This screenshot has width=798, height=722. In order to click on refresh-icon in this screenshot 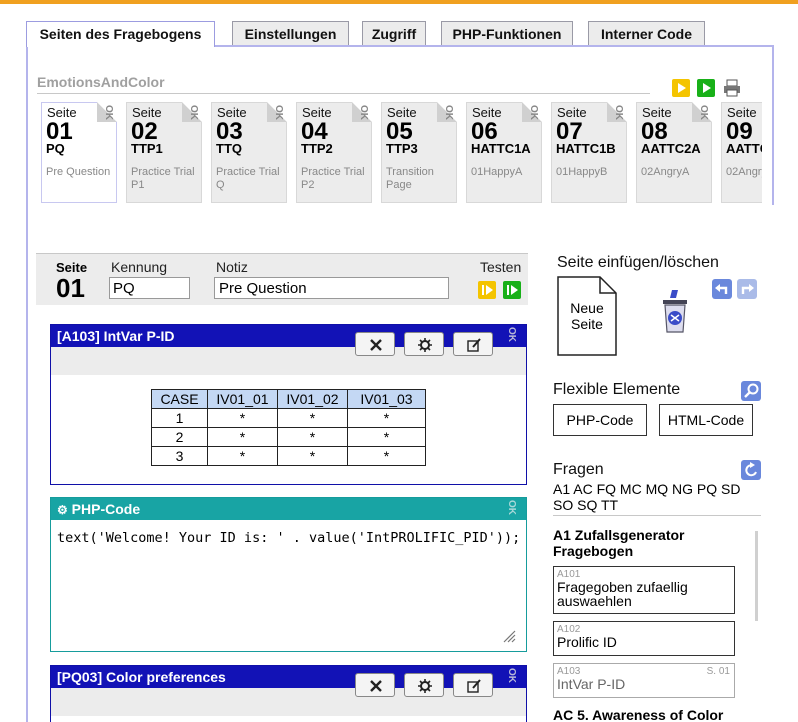, I will do `click(751, 470)`.